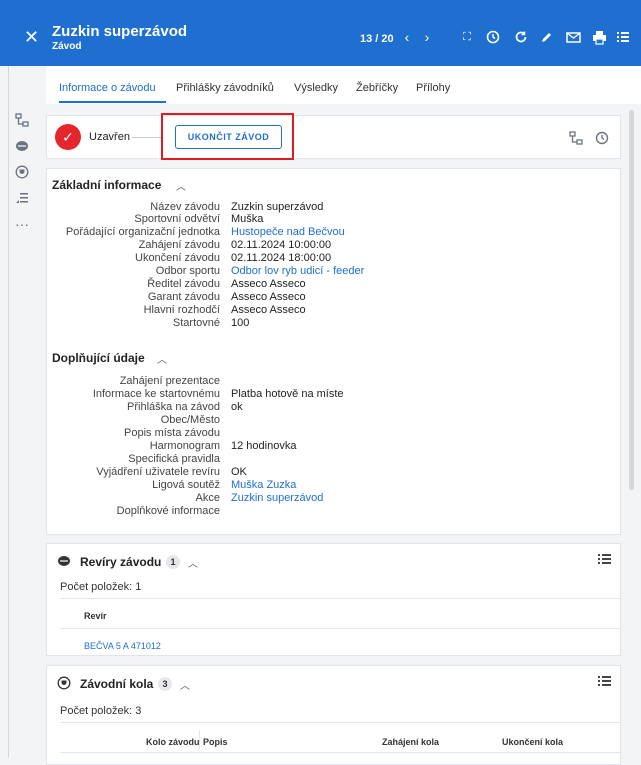 This screenshot has width=641, height=765. What do you see at coordinates (107, 88) in the screenshot?
I see `tab-informace: Informace o závodu` at bounding box center [107, 88].